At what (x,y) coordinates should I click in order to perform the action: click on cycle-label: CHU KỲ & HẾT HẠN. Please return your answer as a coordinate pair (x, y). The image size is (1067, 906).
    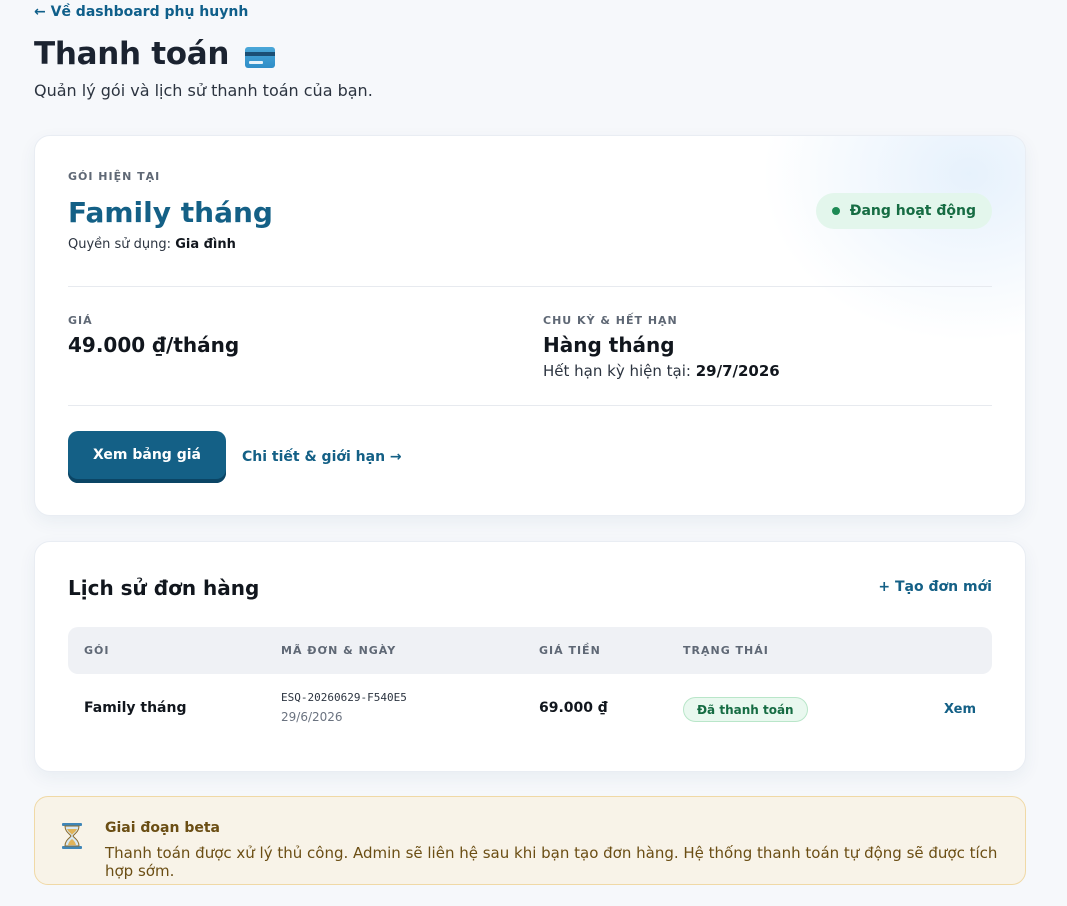
    Looking at the image, I should click on (610, 320).